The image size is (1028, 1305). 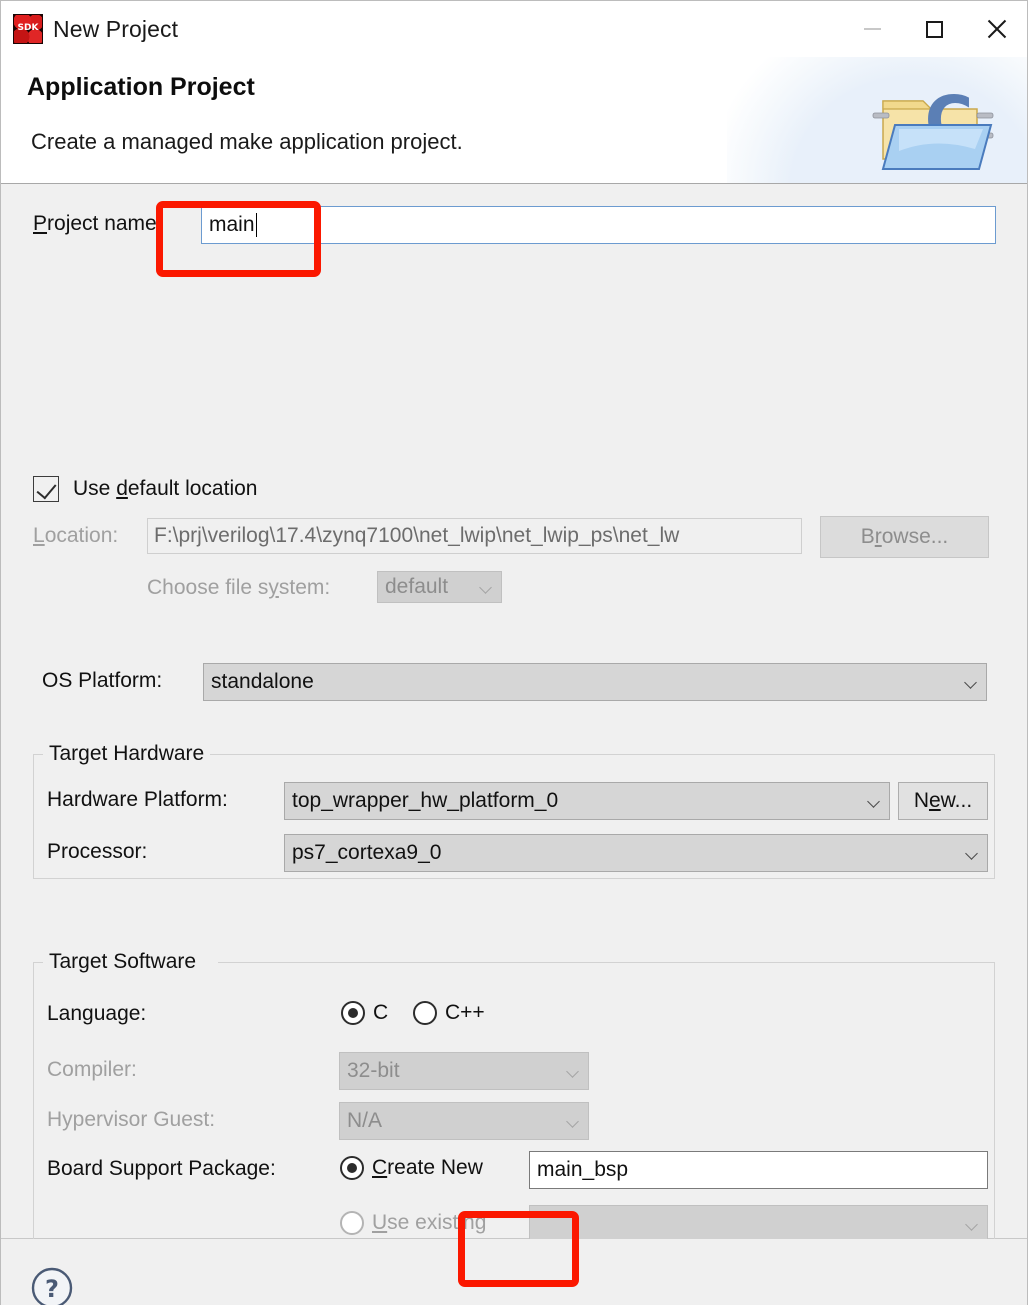 I want to click on title-bar: SDK New Project, so click(x=514, y=29).